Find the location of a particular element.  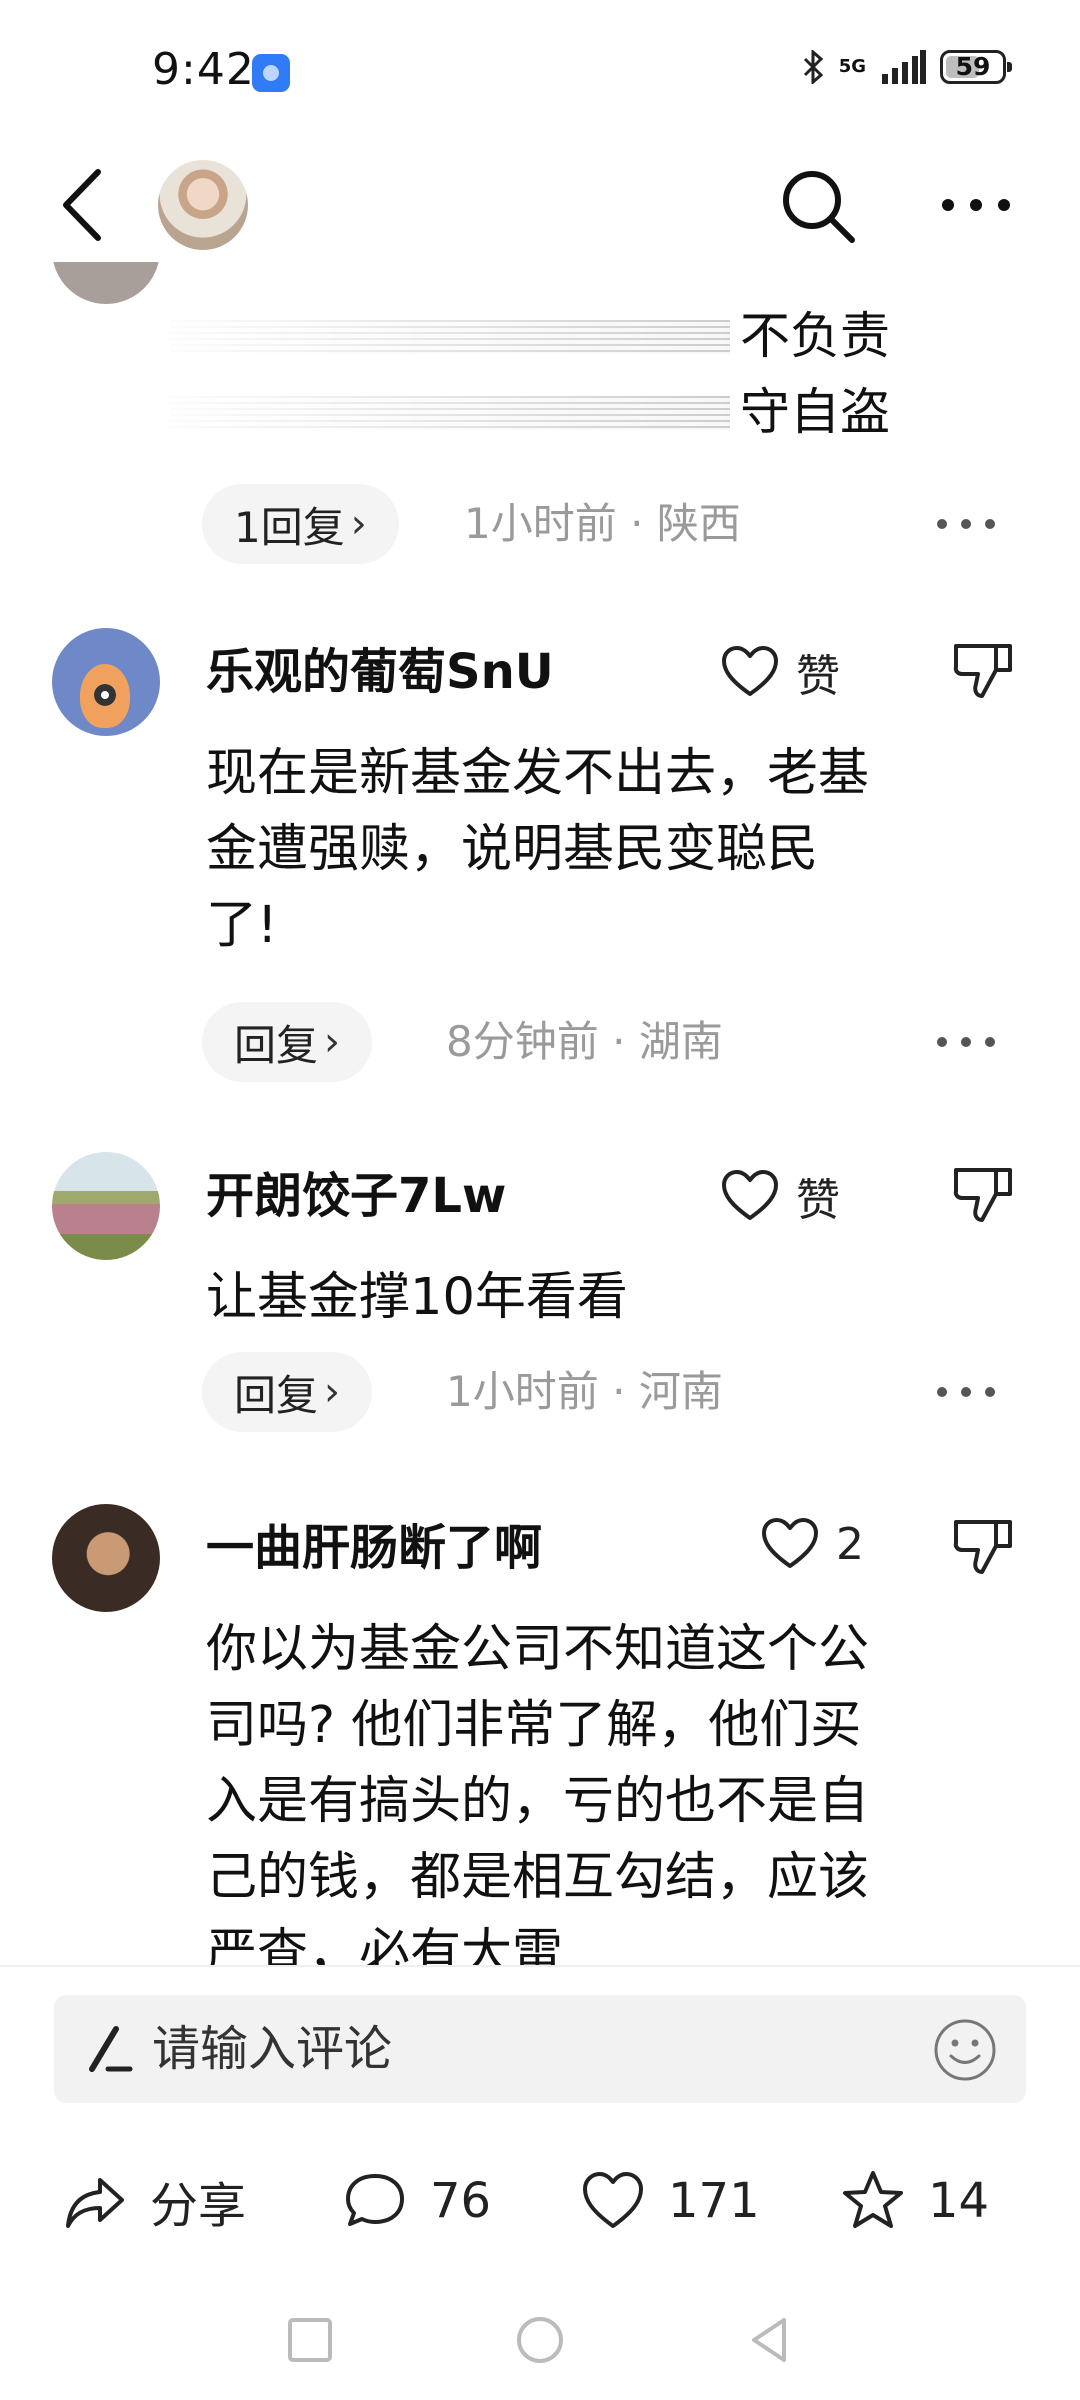

share-label: 分享 is located at coordinates (198, 2206).